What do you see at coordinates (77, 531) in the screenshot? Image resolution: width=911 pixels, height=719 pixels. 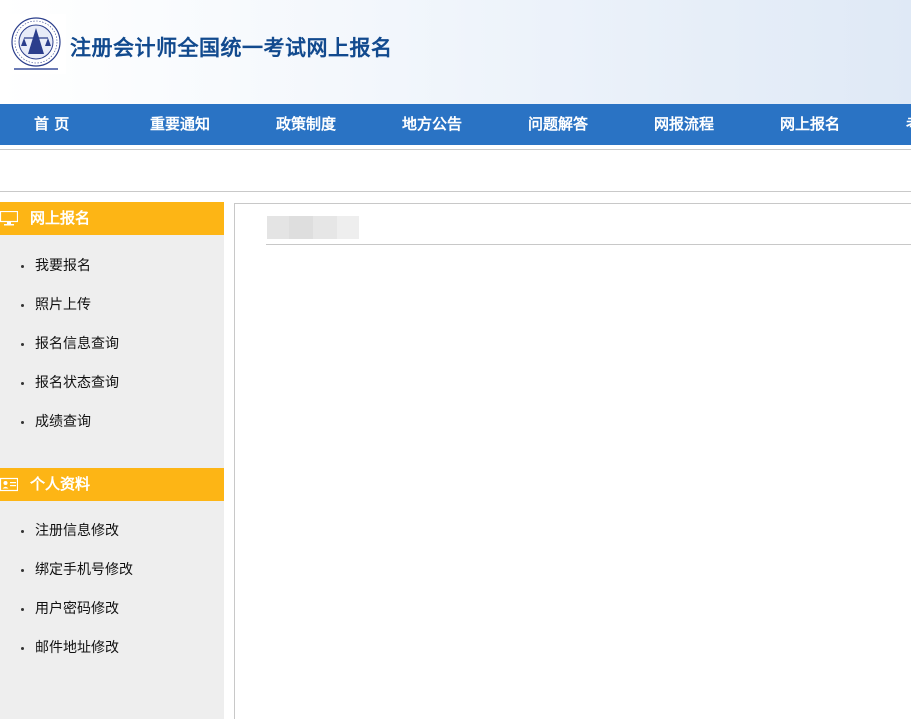 I see `sidebar-item-label: 注册信息修改` at bounding box center [77, 531].